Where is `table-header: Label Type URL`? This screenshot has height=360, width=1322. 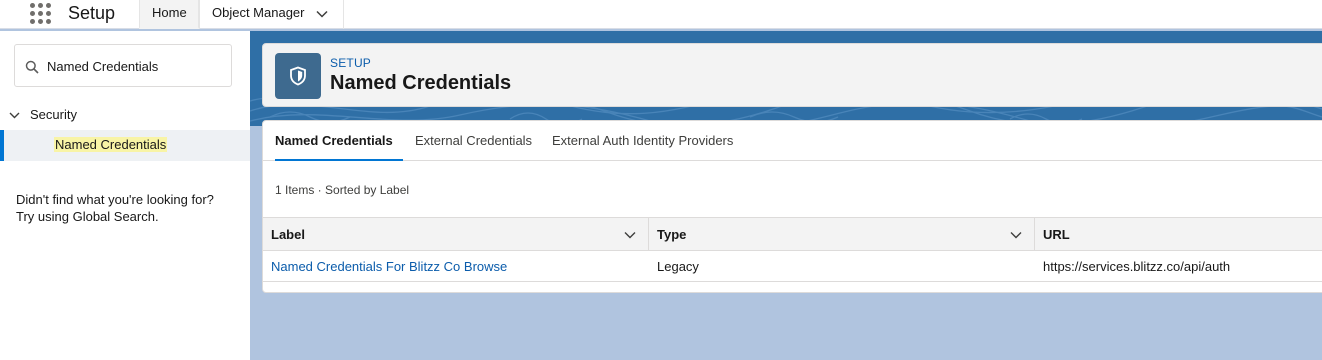 table-header: Label Type URL is located at coordinates (792, 234).